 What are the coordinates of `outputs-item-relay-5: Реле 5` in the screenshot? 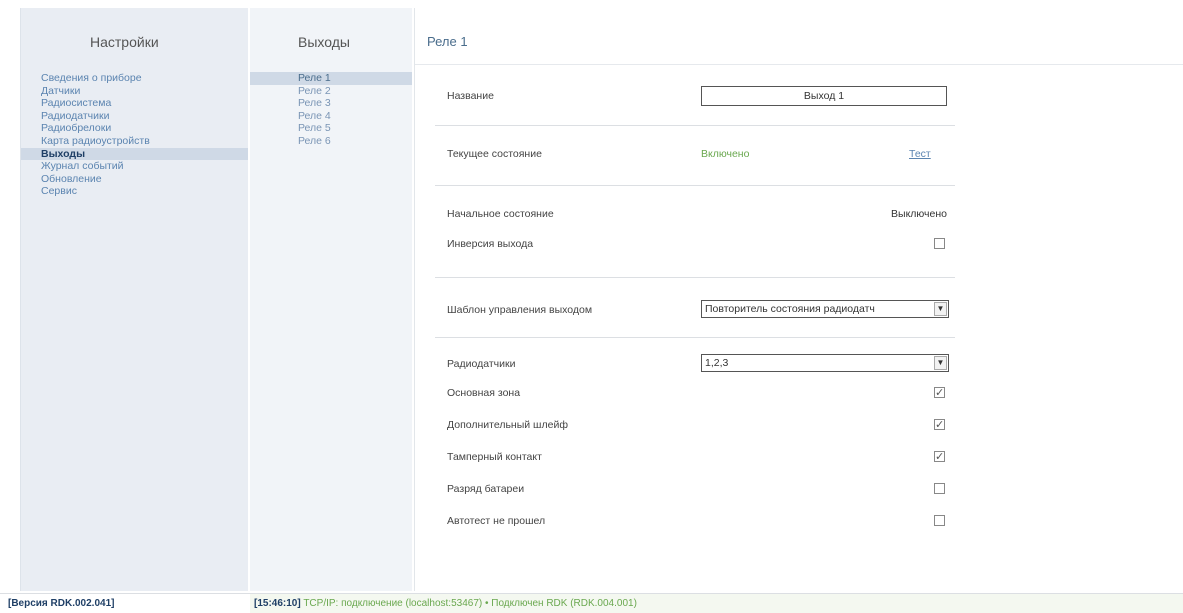 It's located at (331, 128).